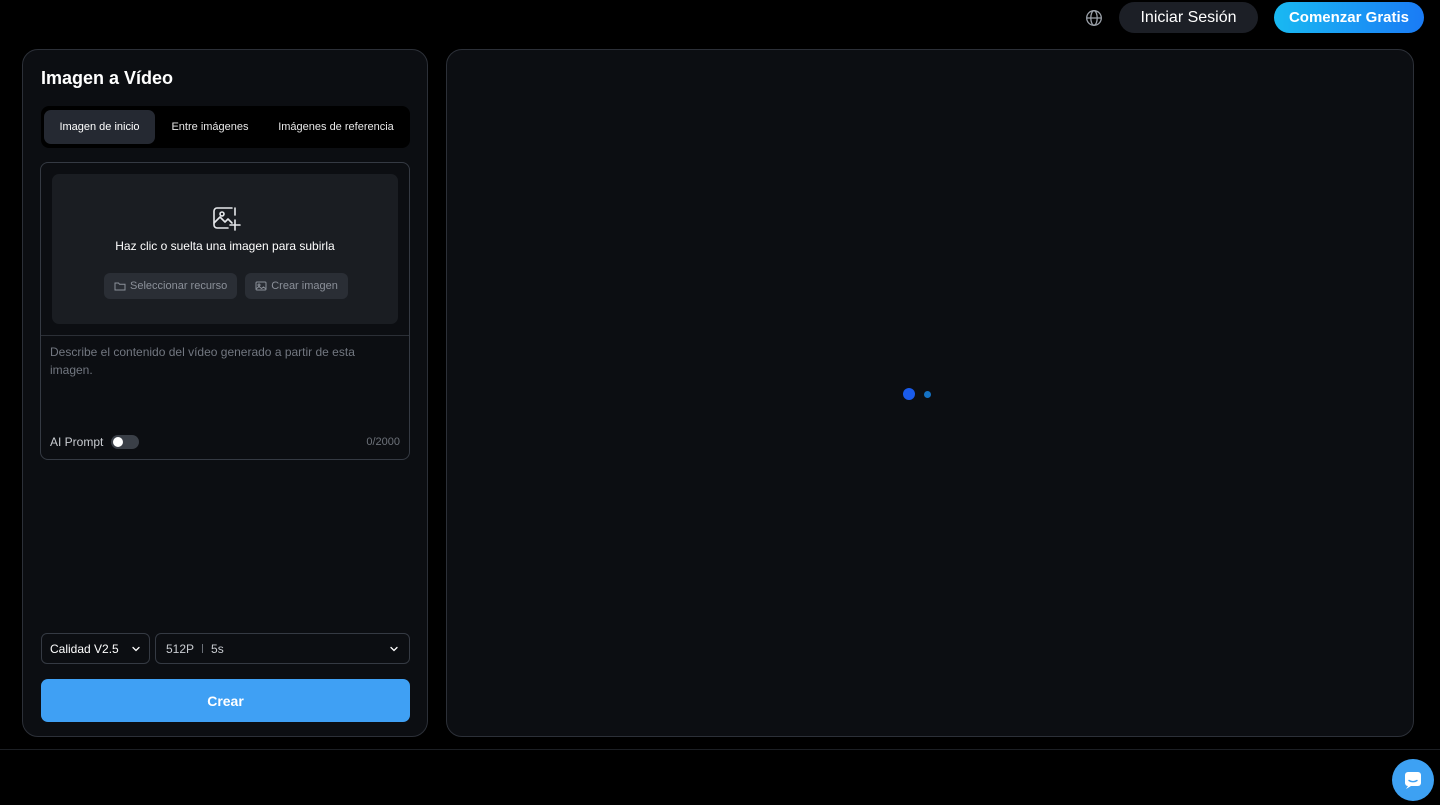  What do you see at coordinates (225, 335) in the screenshot?
I see `divider` at bounding box center [225, 335].